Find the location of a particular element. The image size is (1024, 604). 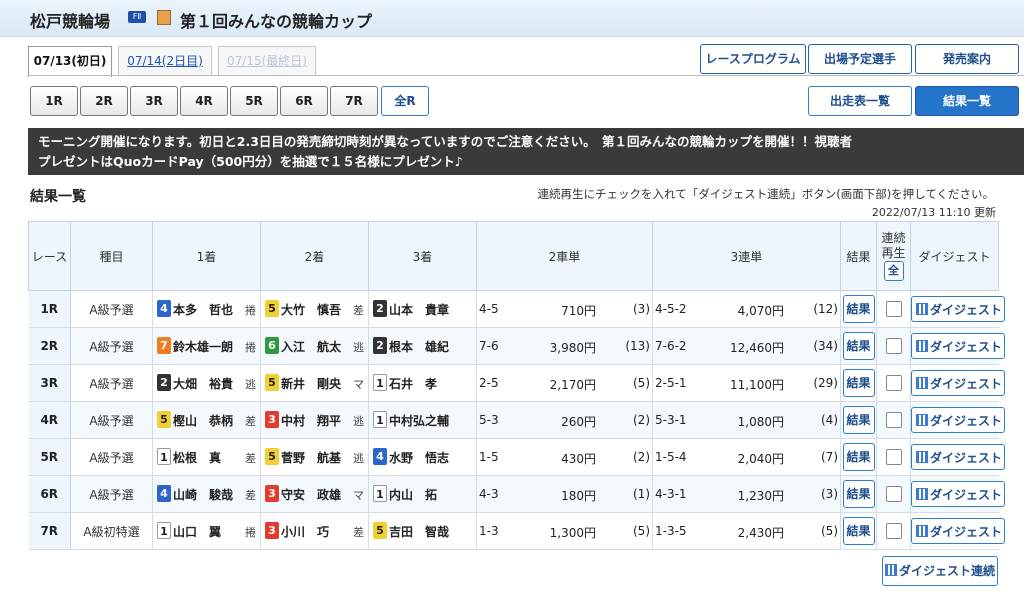

race-style: 逃 is located at coordinates (250, 384).